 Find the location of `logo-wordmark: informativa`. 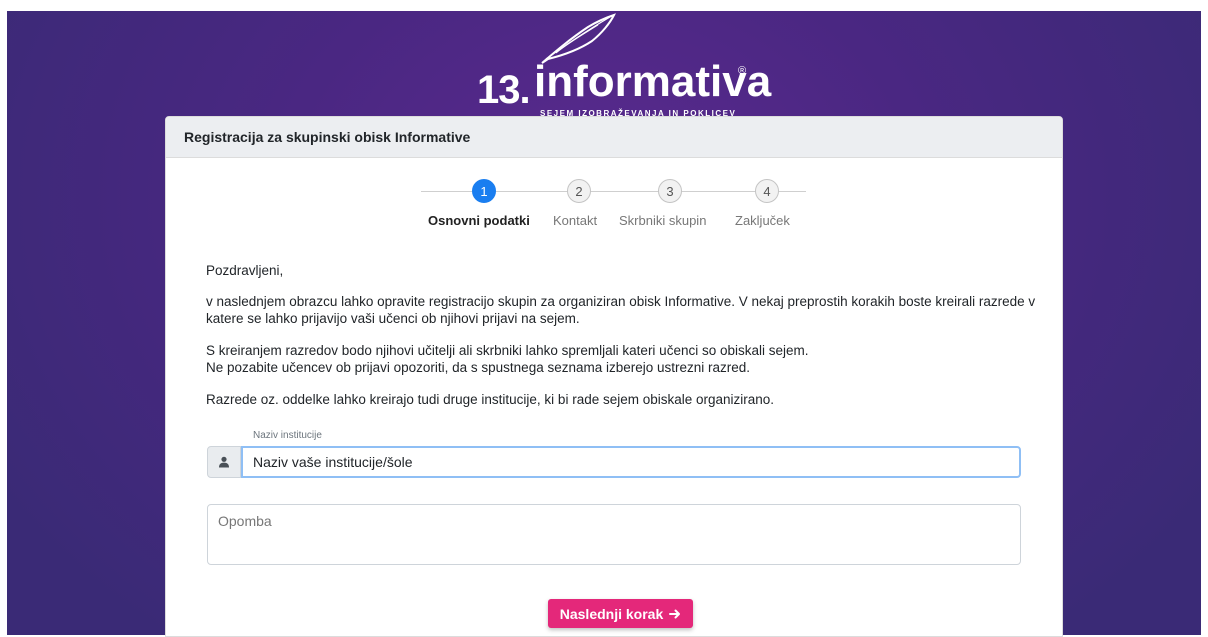

logo-wordmark: informativa is located at coordinates (653, 81).